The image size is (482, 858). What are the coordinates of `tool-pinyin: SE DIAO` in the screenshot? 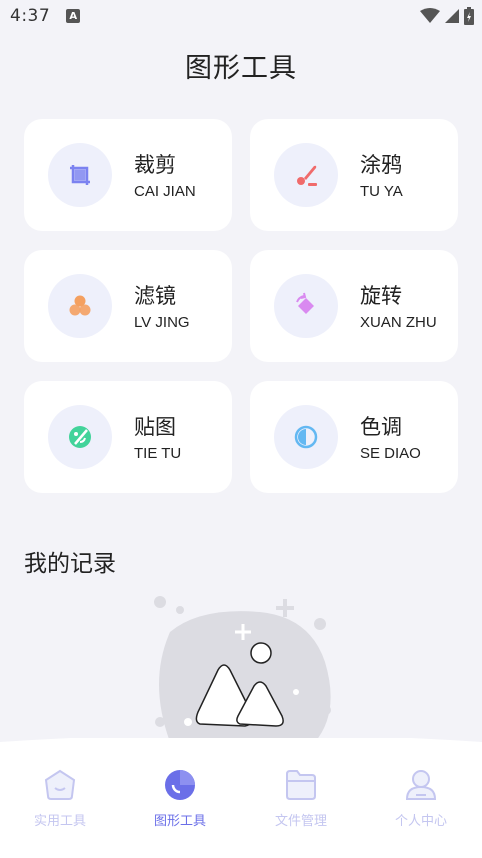 It's located at (390, 453).